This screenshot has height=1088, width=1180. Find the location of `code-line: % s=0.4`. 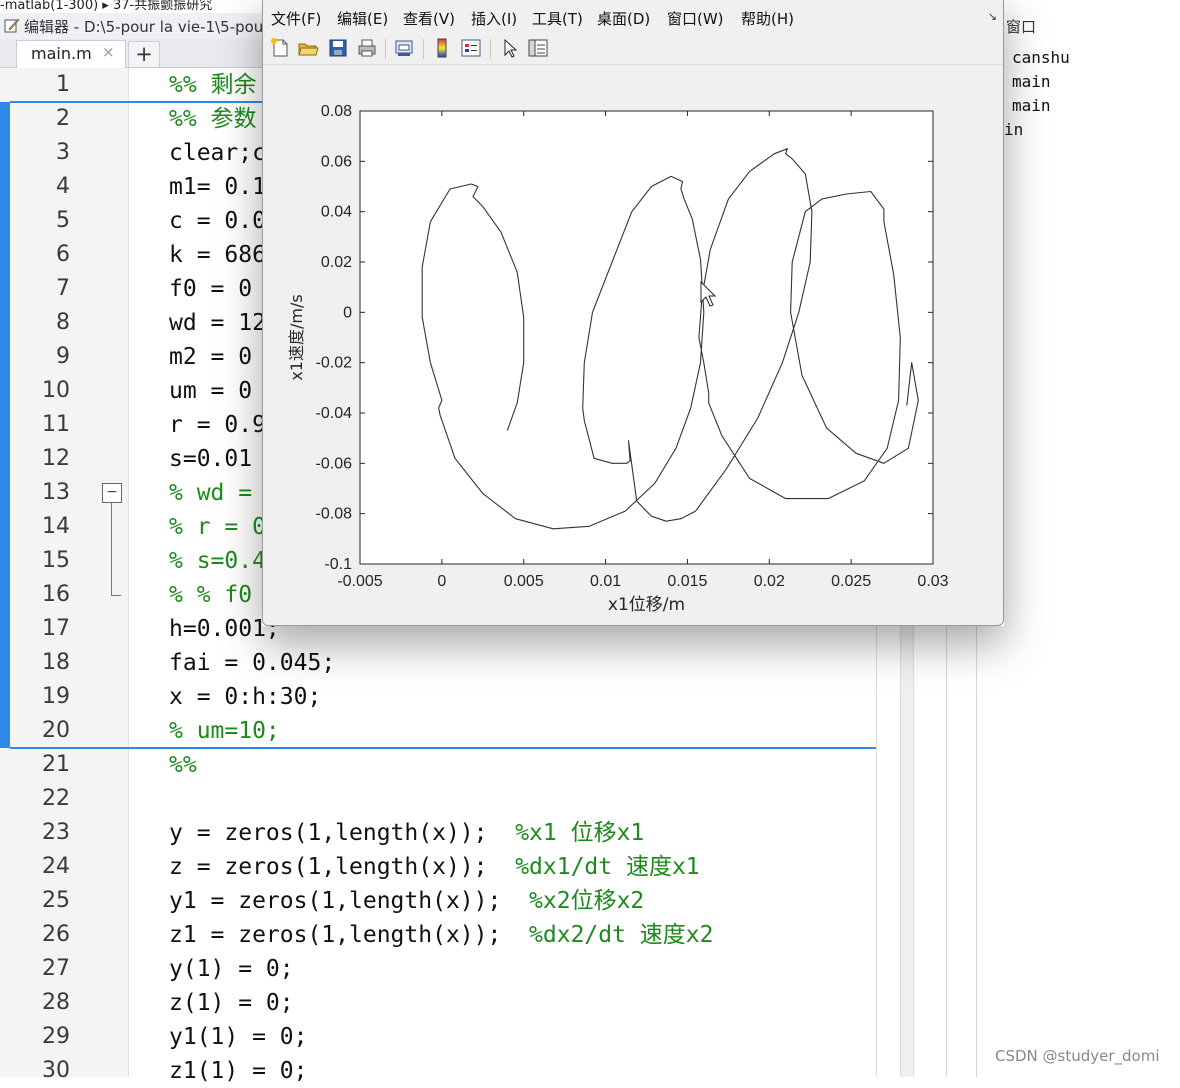

code-line: % s=0.4 is located at coordinates (217, 561).